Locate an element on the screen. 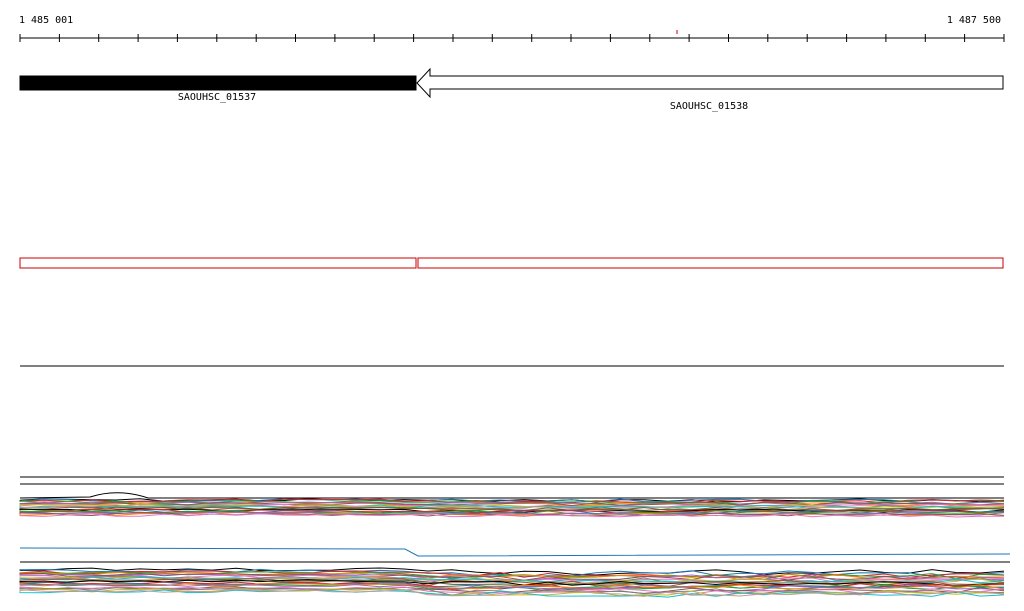 The width and height of the screenshot is (1024, 611). trace-blue-line is located at coordinates (515, 552).